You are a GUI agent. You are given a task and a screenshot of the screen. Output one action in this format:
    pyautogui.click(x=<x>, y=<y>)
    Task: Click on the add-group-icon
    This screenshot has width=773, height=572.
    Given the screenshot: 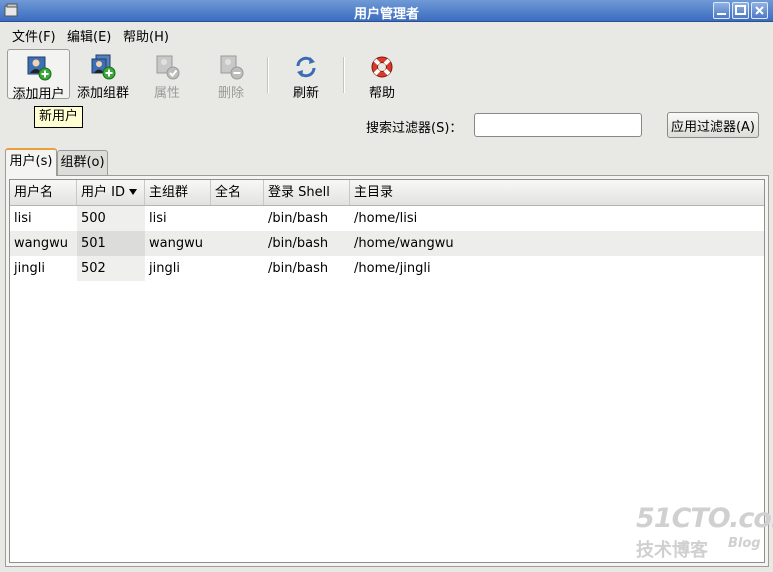 What is the action you would take?
    pyautogui.click(x=103, y=67)
    